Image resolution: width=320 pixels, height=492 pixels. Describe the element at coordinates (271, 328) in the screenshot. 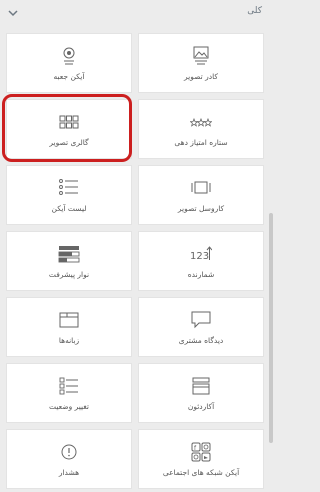

I see `scrollbar-thumb` at that location.